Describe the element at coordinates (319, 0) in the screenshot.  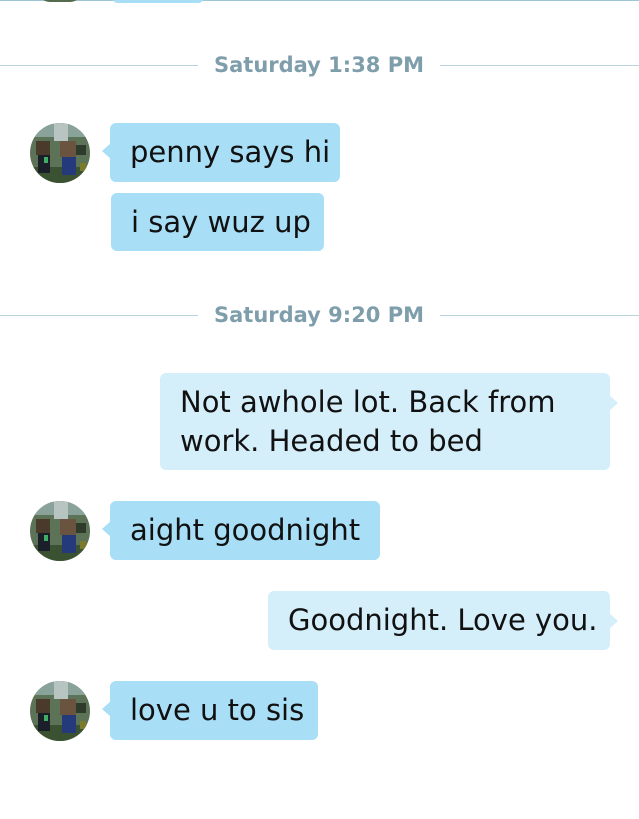
I see `top-divider` at that location.